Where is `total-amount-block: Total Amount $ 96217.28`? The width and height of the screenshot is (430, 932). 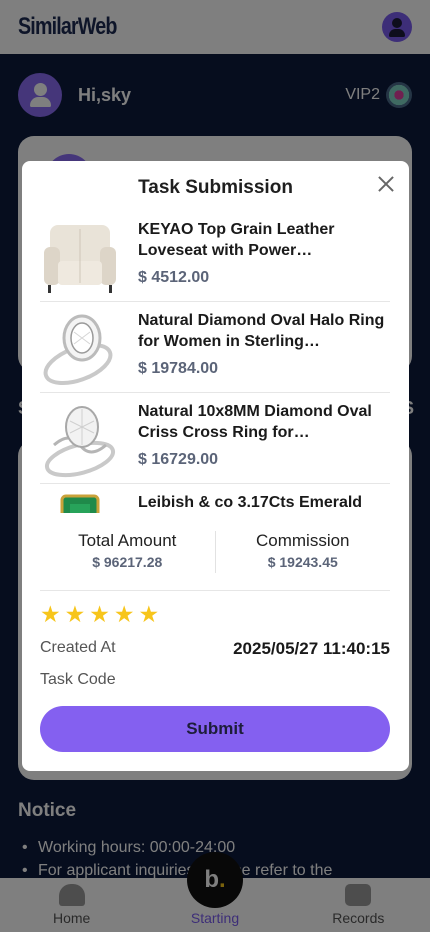 total-amount-block: Total Amount $ 96217.28 is located at coordinates (127, 552).